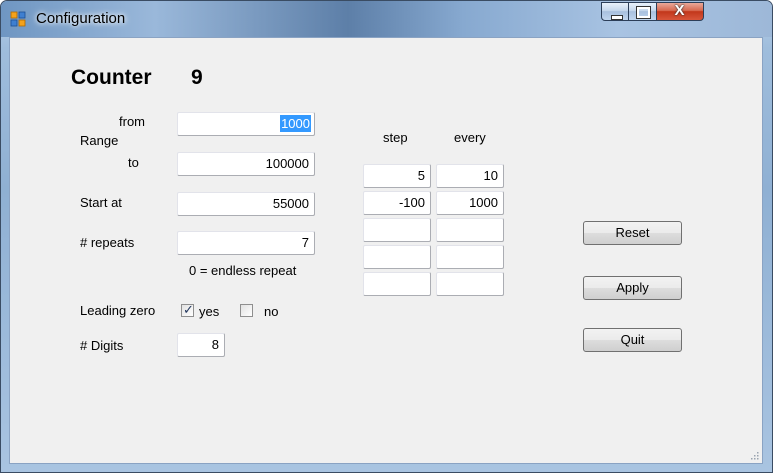 Image resolution: width=773 pixels, height=473 pixels. I want to click on repeats-label: # repeats, so click(107, 242).